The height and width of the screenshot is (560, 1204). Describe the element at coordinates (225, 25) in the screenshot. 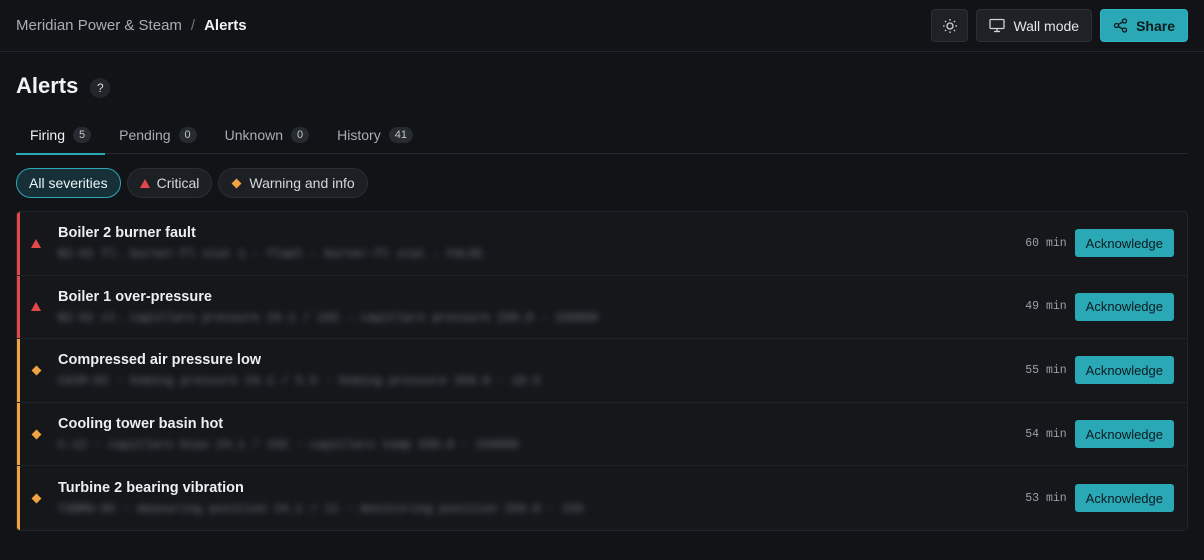

I see `breadcrumb-current: Alerts` at that location.